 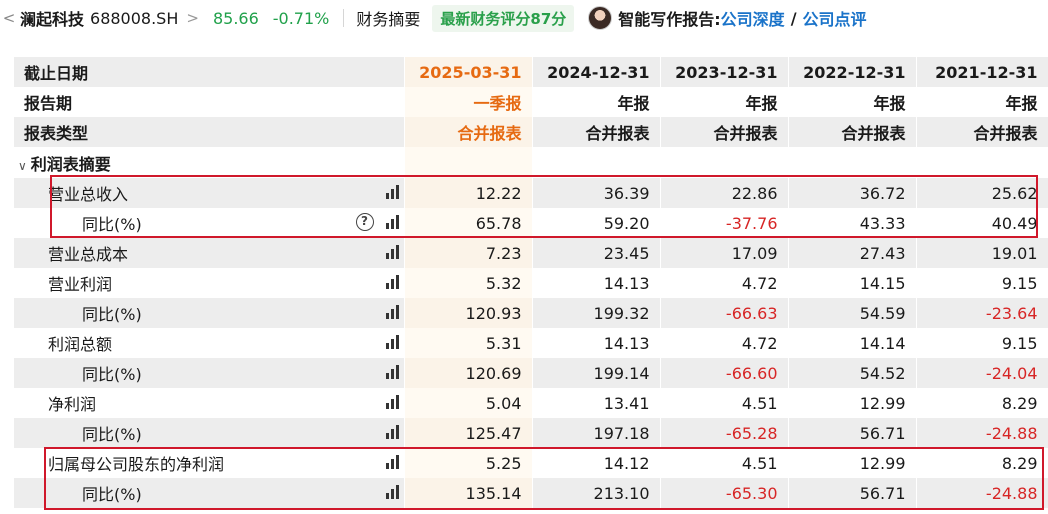 I want to click on section-row: ∨ 利润表摘要, so click(x=531, y=162).